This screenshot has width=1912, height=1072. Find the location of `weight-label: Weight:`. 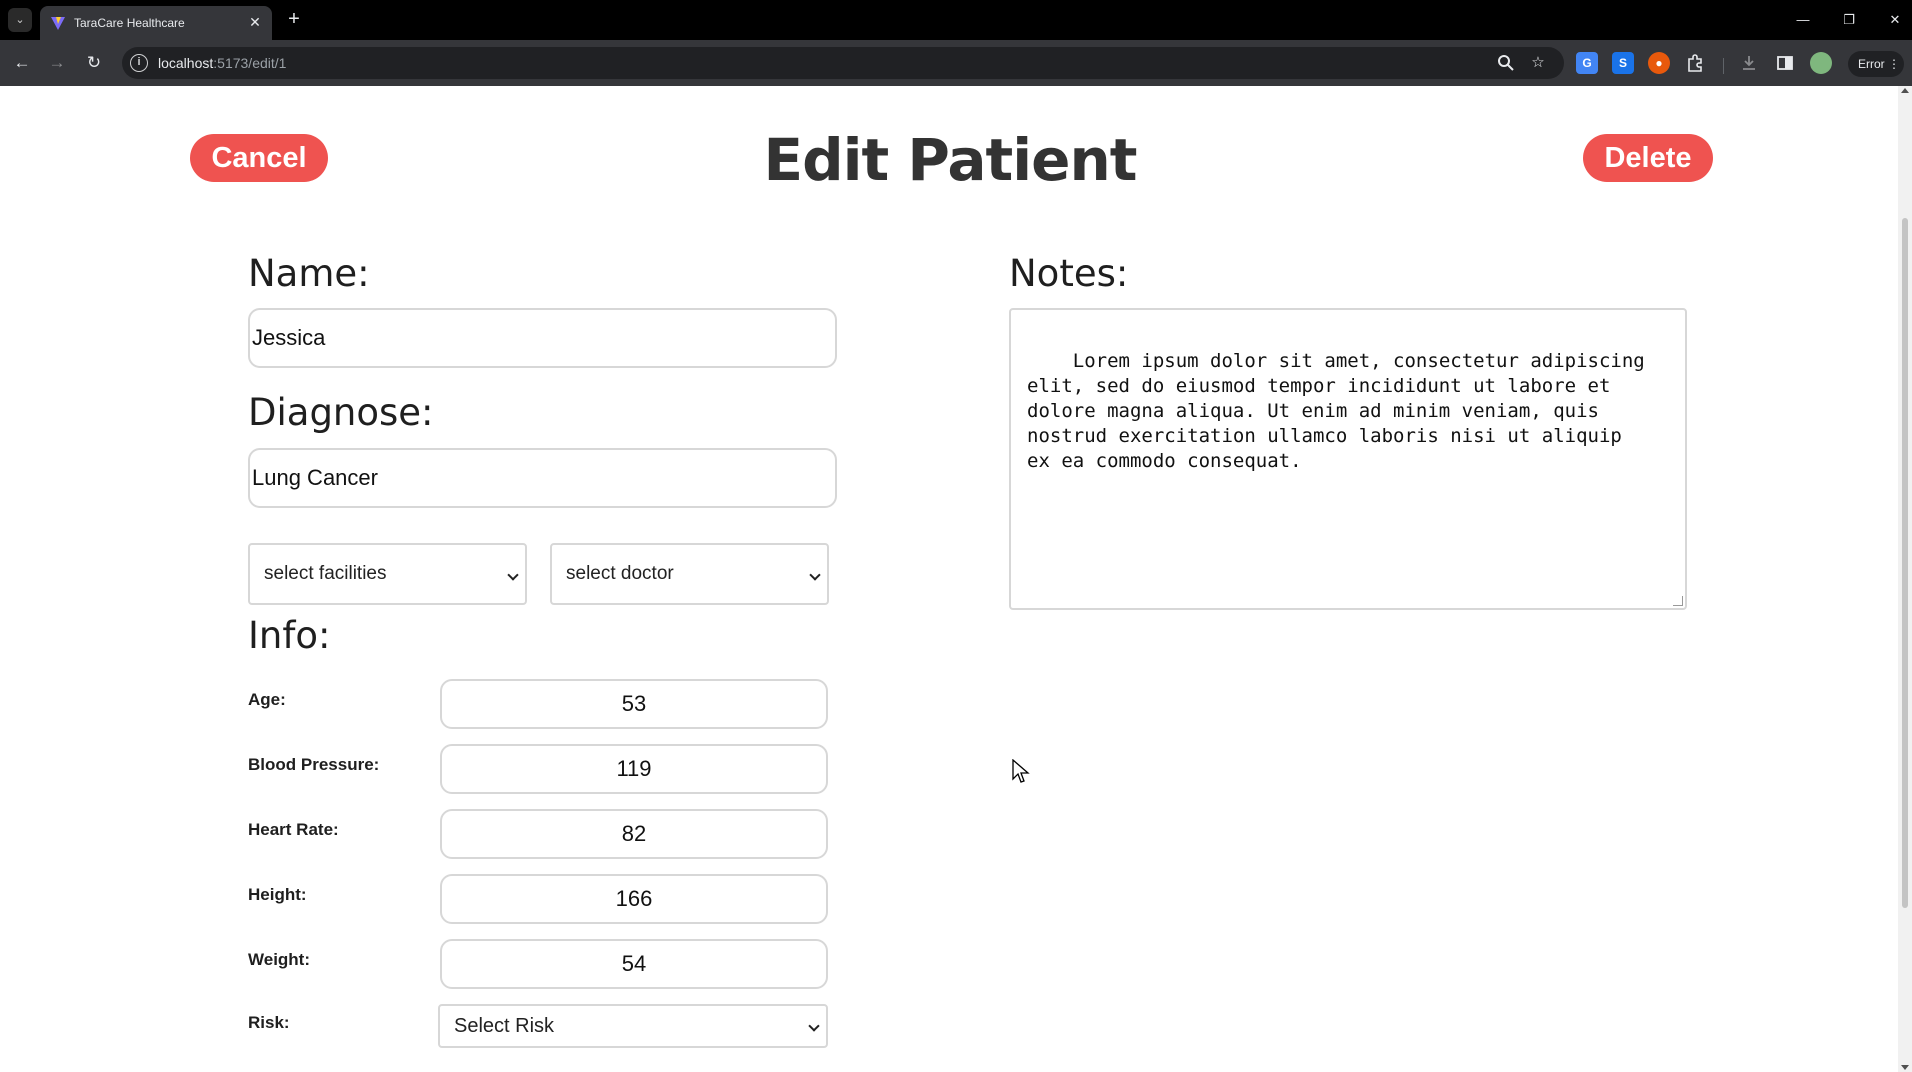

weight-label: Weight: is located at coordinates (279, 959).